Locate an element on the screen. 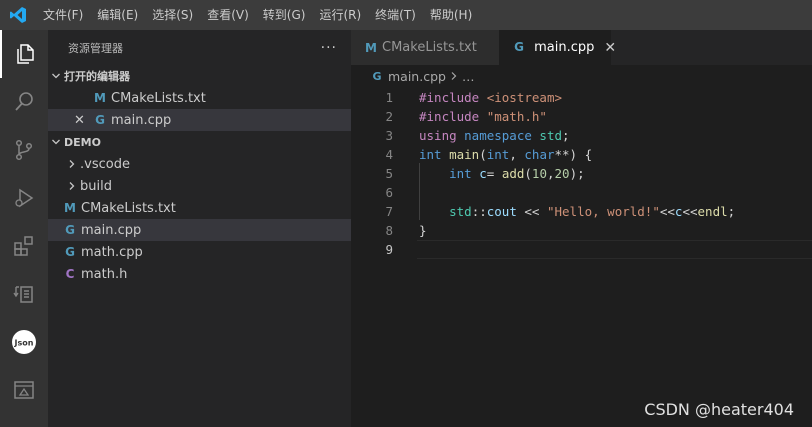 The height and width of the screenshot is (427, 812). folder-label: DEMO is located at coordinates (82, 142).